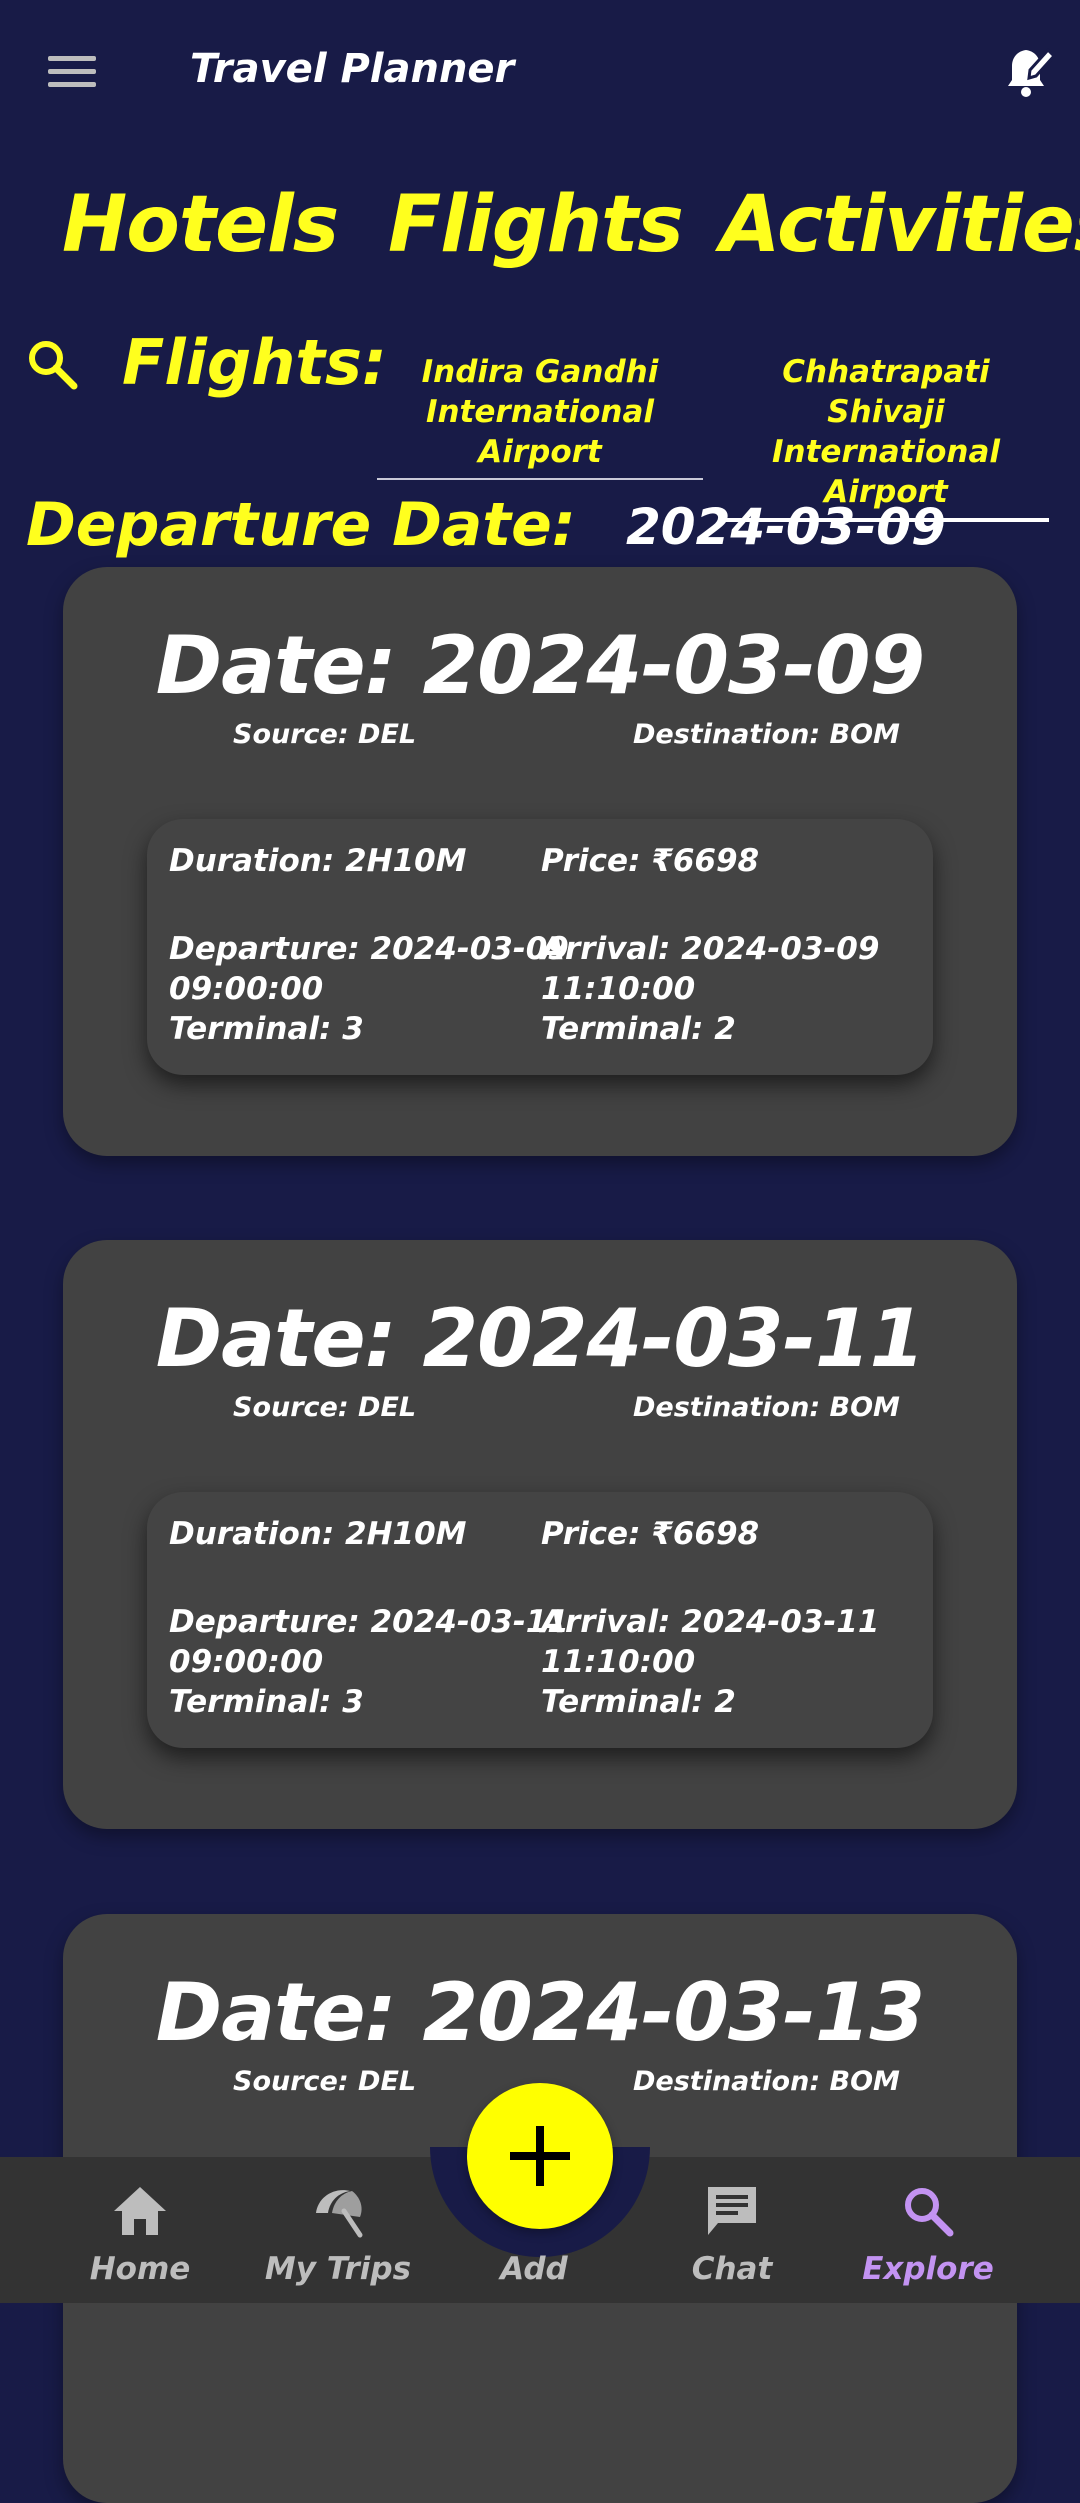  I want to click on tab-activities: Activities, so click(900, 225).